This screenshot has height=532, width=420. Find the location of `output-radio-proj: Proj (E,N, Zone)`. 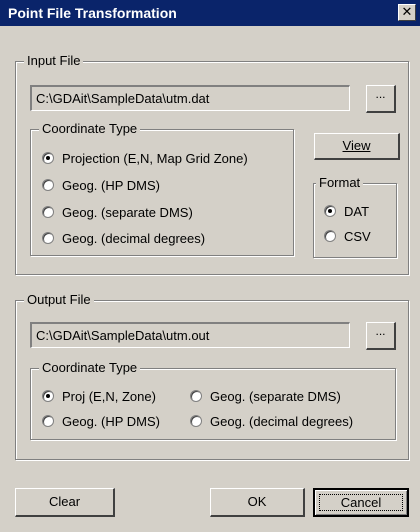

output-radio-proj: Proj (E,N, Zone) is located at coordinates (99, 396).